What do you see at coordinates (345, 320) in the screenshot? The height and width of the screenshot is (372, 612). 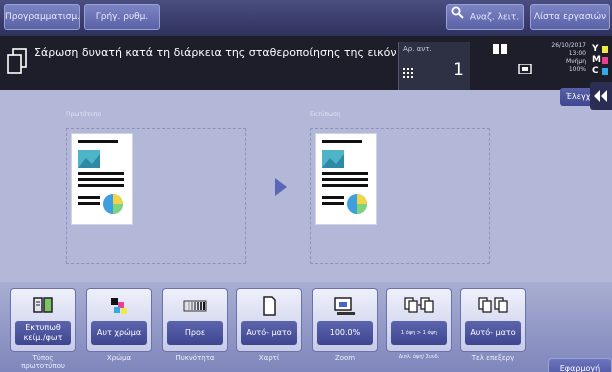 I see `zoom-button: 100.0%` at bounding box center [345, 320].